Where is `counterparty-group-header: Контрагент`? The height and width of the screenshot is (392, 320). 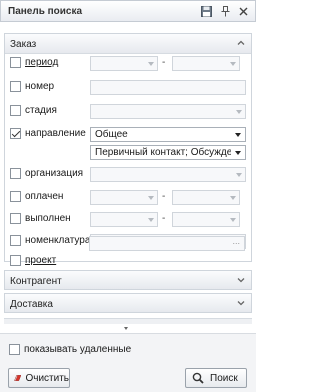 counterparty-group-header: Контрагент is located at coordinates (128, 280).